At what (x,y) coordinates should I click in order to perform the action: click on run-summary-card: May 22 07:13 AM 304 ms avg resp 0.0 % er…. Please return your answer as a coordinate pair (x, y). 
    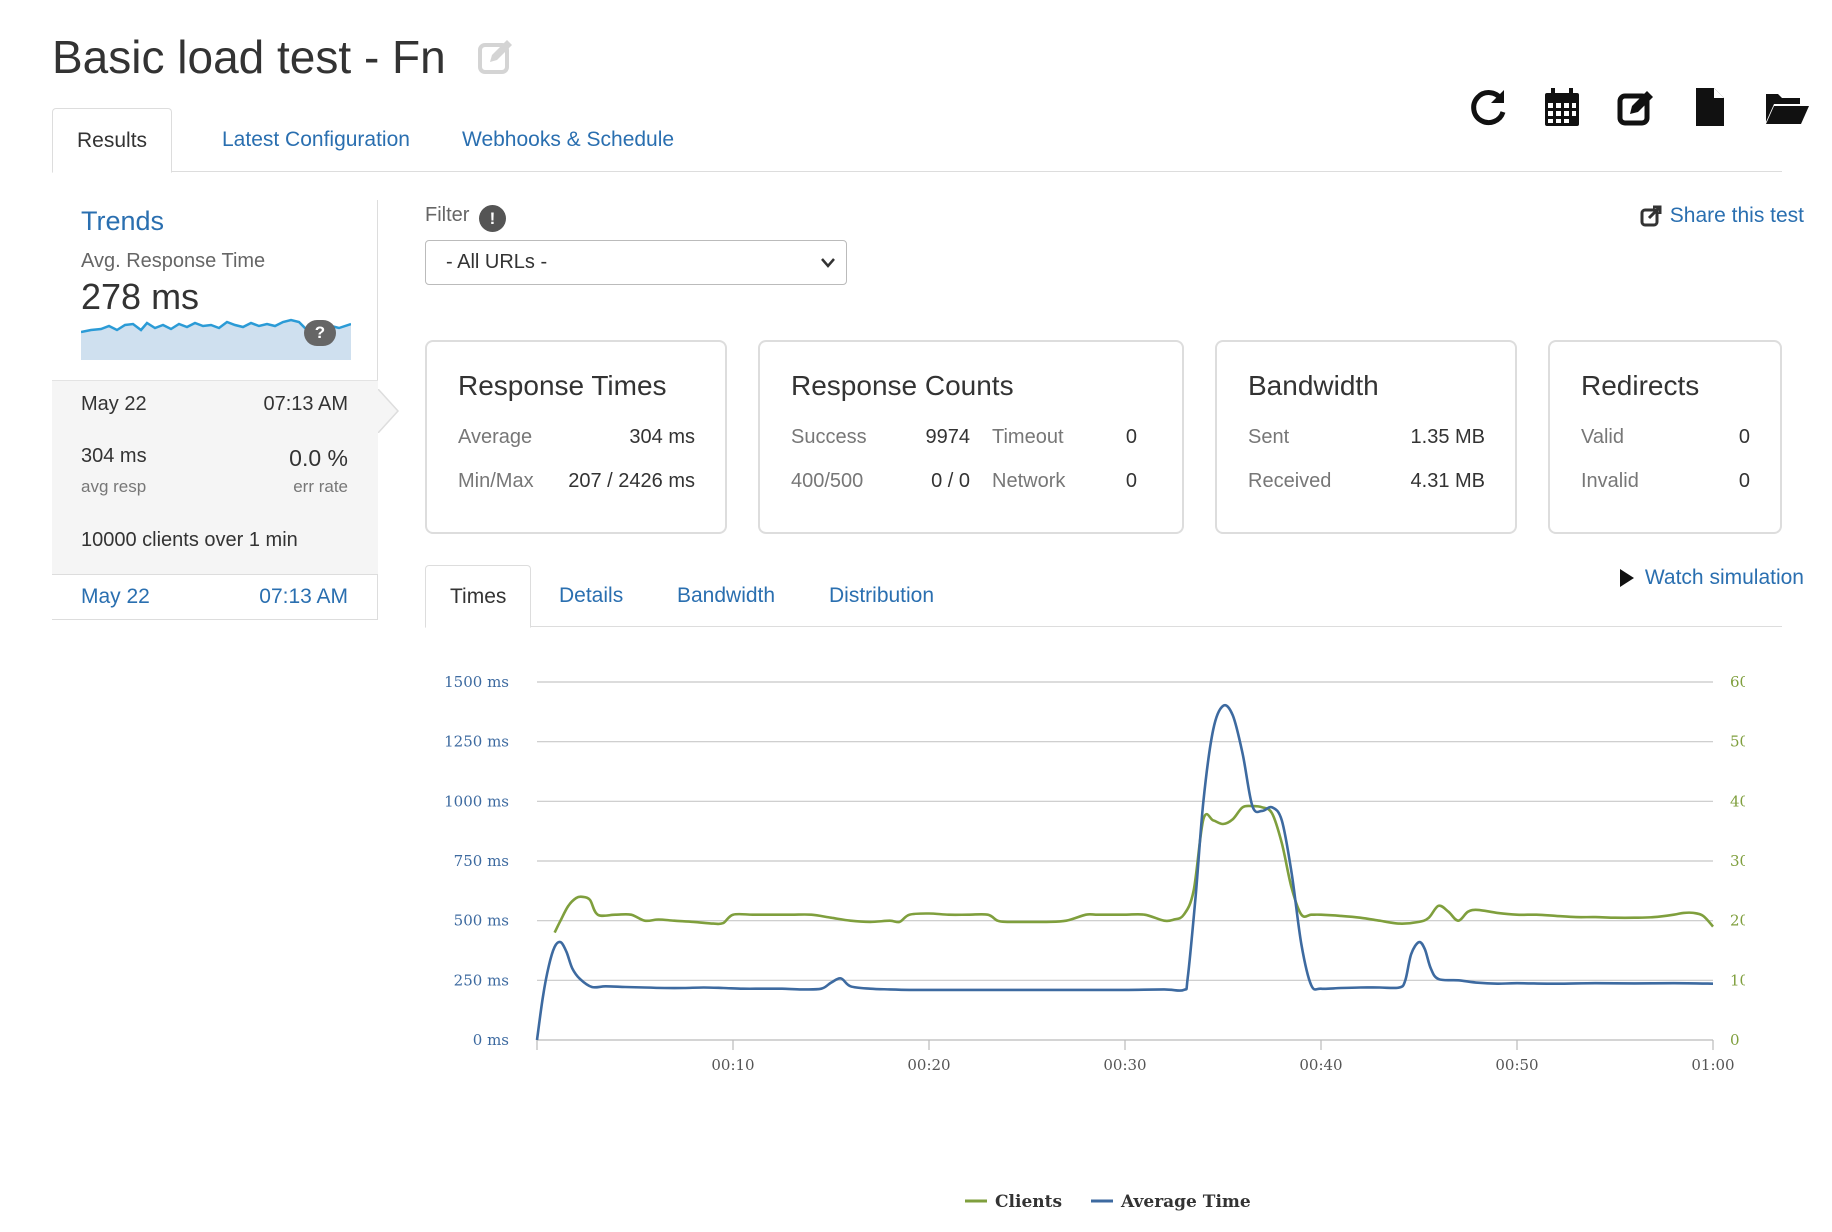
    Looking at the image, I should click on (226, 477).